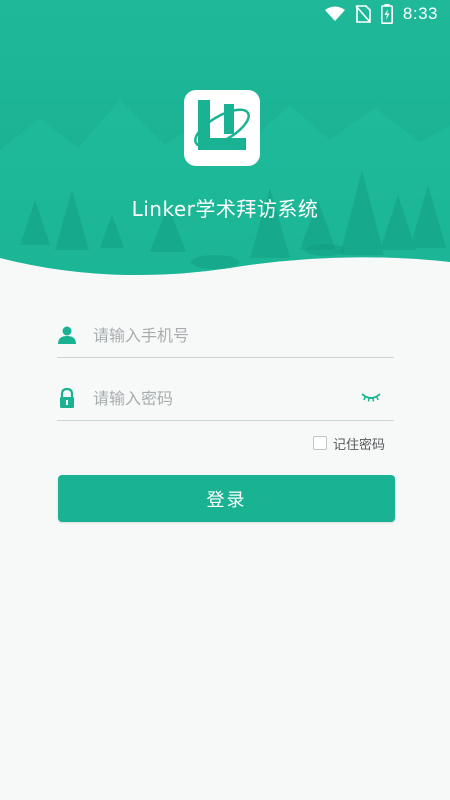 The width and height of the screenshot is (450, 800). I want to click on battery-charging-icon, so click(386, 14).